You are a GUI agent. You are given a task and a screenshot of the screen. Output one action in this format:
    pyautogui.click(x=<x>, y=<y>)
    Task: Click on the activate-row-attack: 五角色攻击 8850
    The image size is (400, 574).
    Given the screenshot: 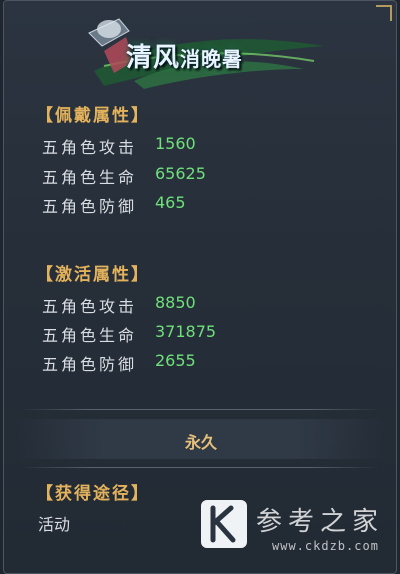 What is the action you would take?
    pyautogui.click(x=119, y=305)
    